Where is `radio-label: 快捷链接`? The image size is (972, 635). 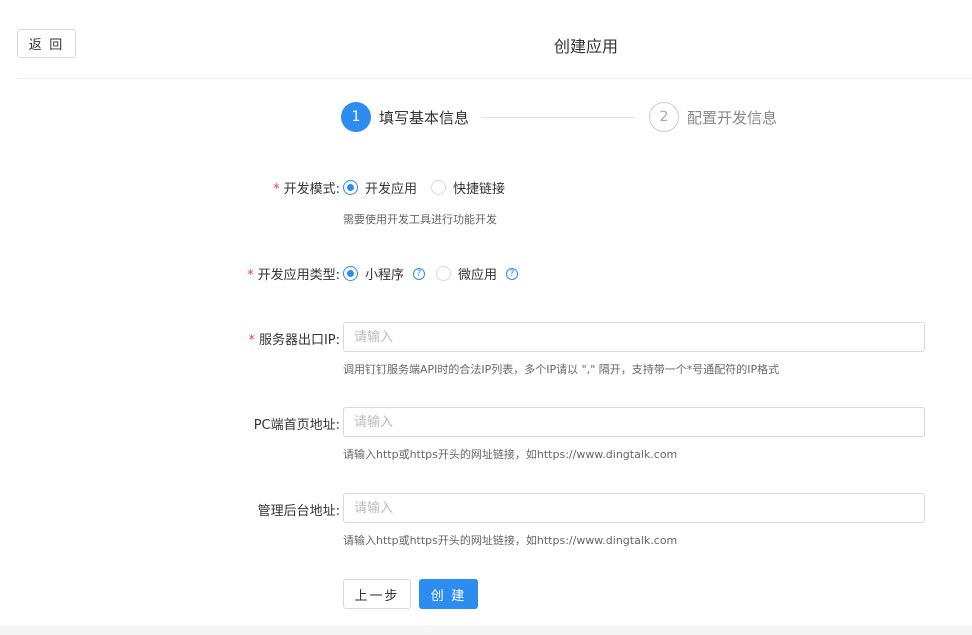 radio-label: 快捷链接 is located at coordinates (479, 189).